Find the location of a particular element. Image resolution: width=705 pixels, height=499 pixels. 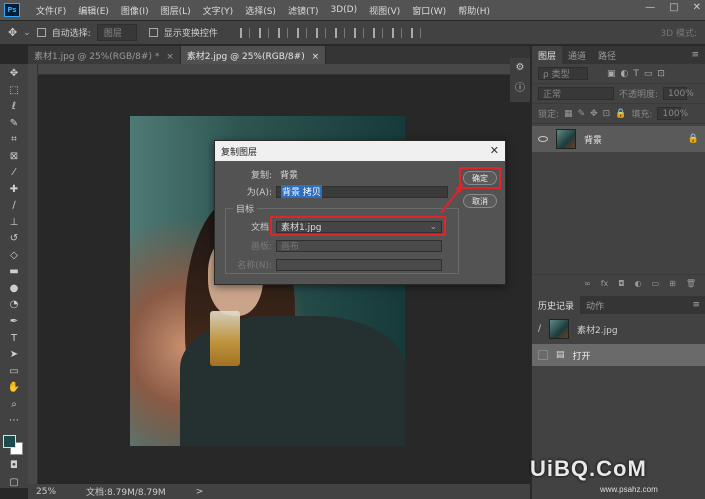

quick-select-tool-icon: ✎ is located at coordinates (14, 124).